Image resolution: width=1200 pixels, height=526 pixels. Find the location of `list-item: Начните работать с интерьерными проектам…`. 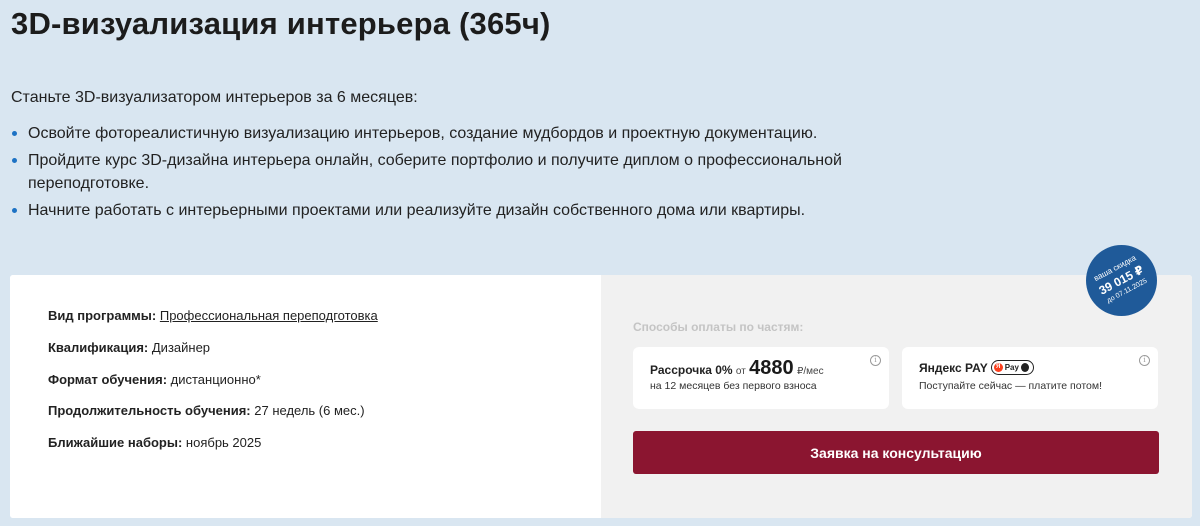

list-item: Начните работать с интерьерными проектам… is located at coordinates (461, 210).